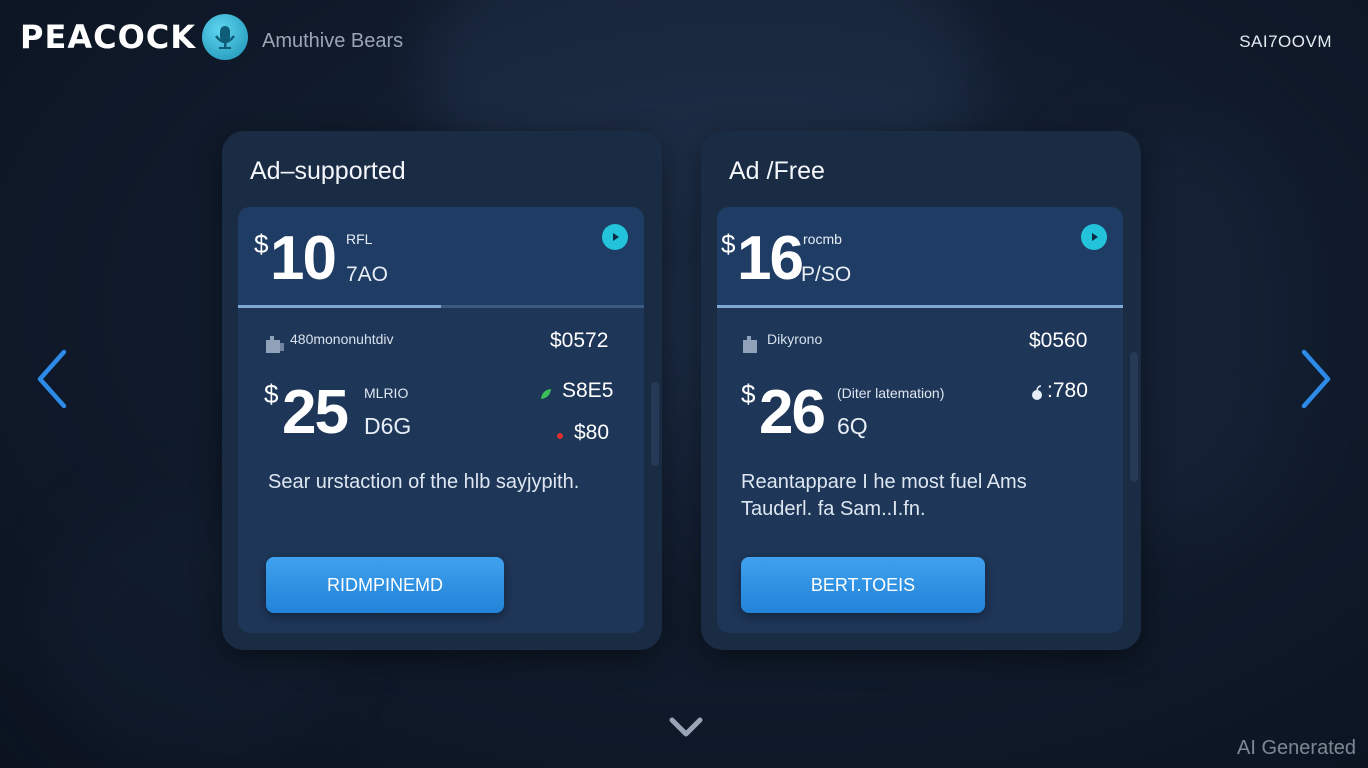 The width and height of the screenshot is (1368, 768). Describe the element at coordinates (303, 258) in the screenshot. I see `plan-price: 10` at that location.